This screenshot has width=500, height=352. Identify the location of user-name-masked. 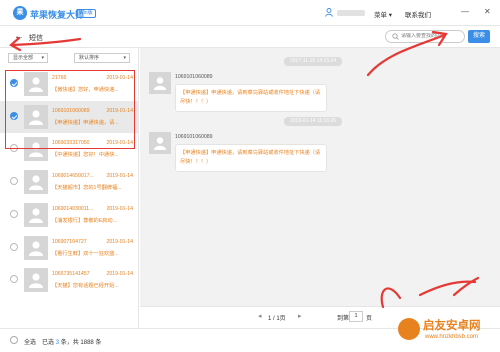
(351, 13).